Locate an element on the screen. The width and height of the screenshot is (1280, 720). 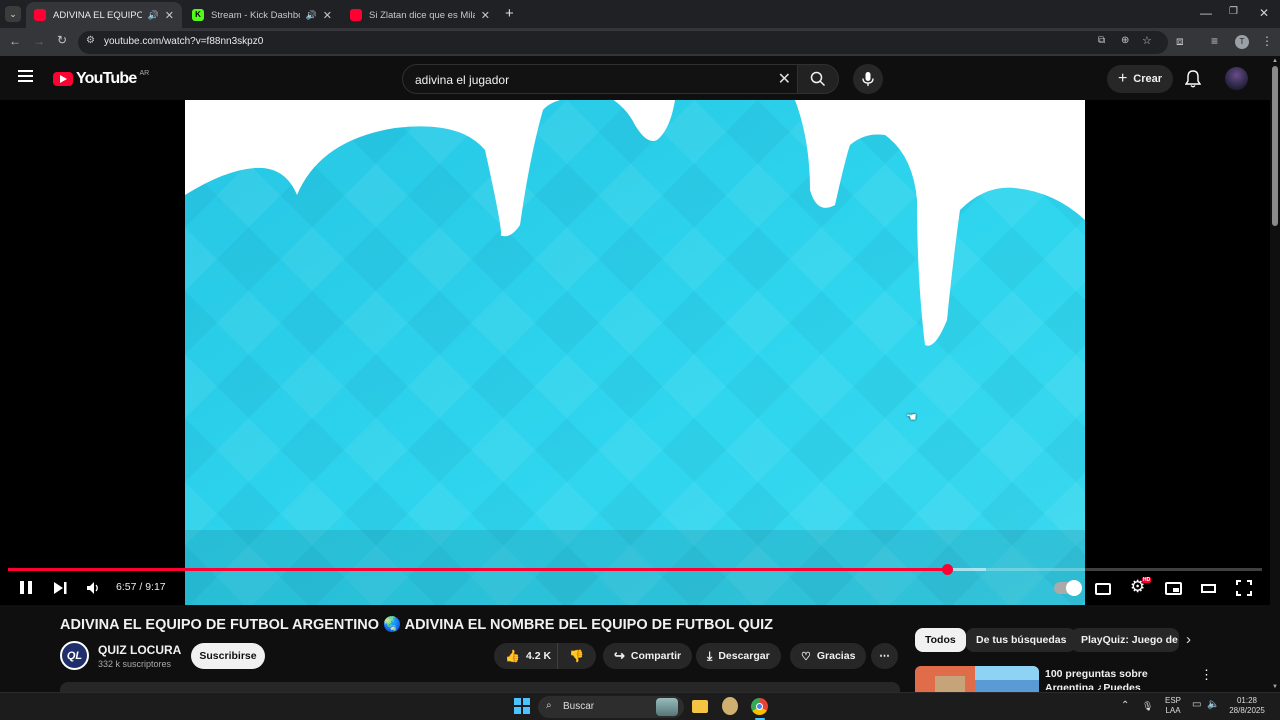
kick-icon: K is located at coordinates (198, 15).